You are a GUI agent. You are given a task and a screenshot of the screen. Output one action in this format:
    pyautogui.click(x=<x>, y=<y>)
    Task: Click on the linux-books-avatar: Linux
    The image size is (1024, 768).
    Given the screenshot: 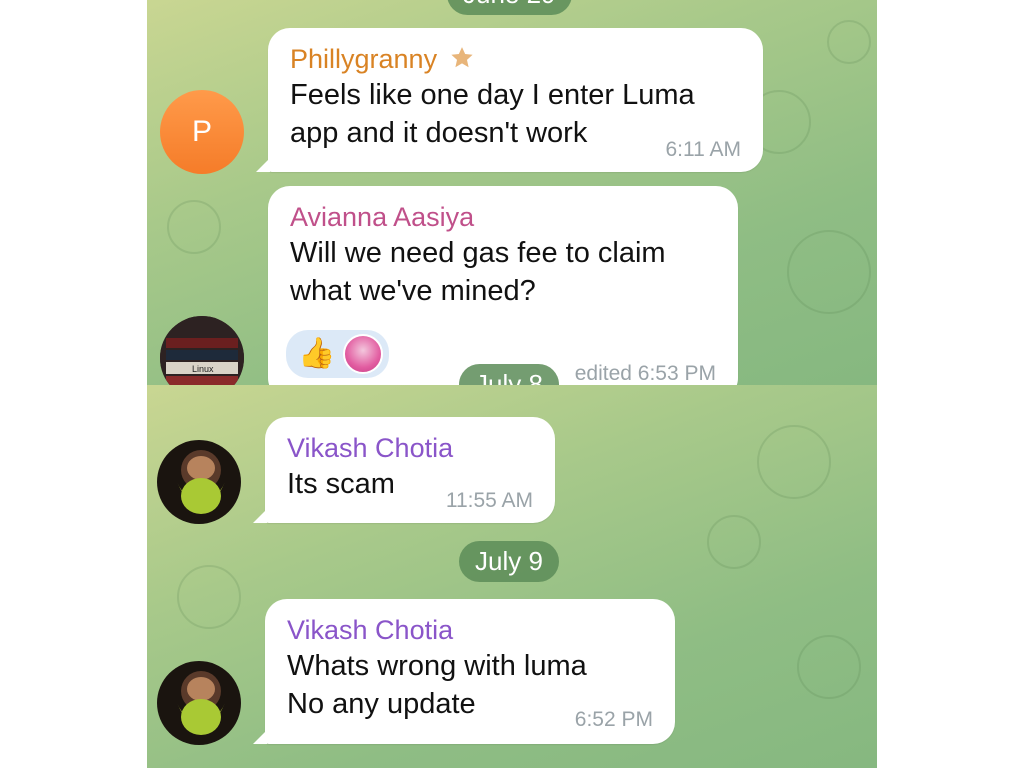 What is the action you would take?
    pyautogui.click(x=202, y=350)
    